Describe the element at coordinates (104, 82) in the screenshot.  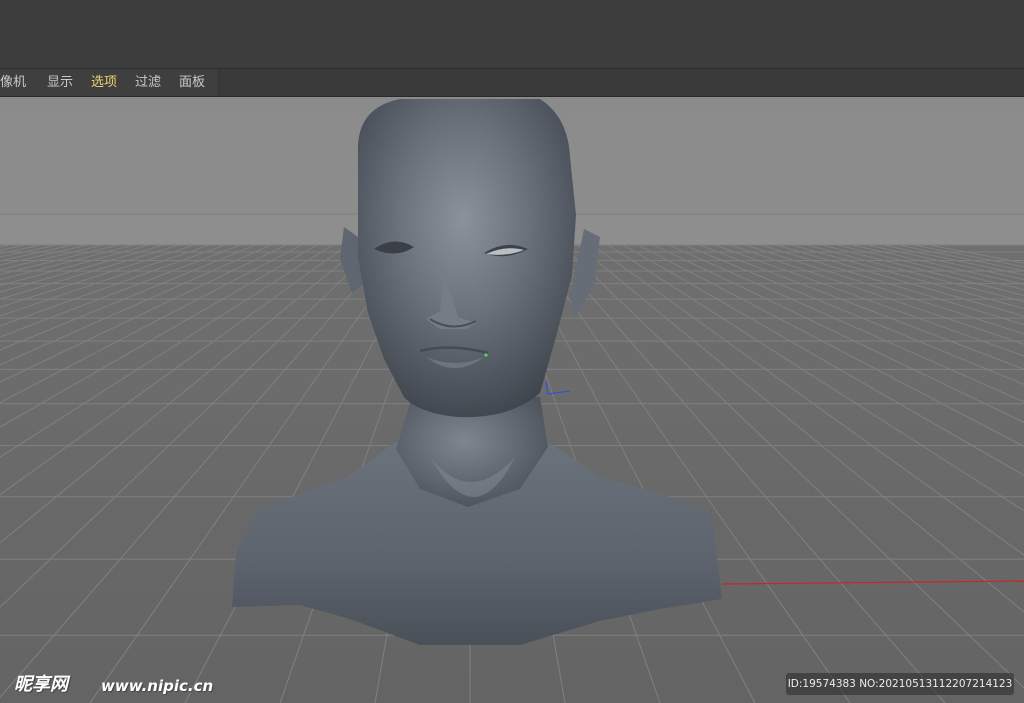
I see `menu-options: 选项` at that location.